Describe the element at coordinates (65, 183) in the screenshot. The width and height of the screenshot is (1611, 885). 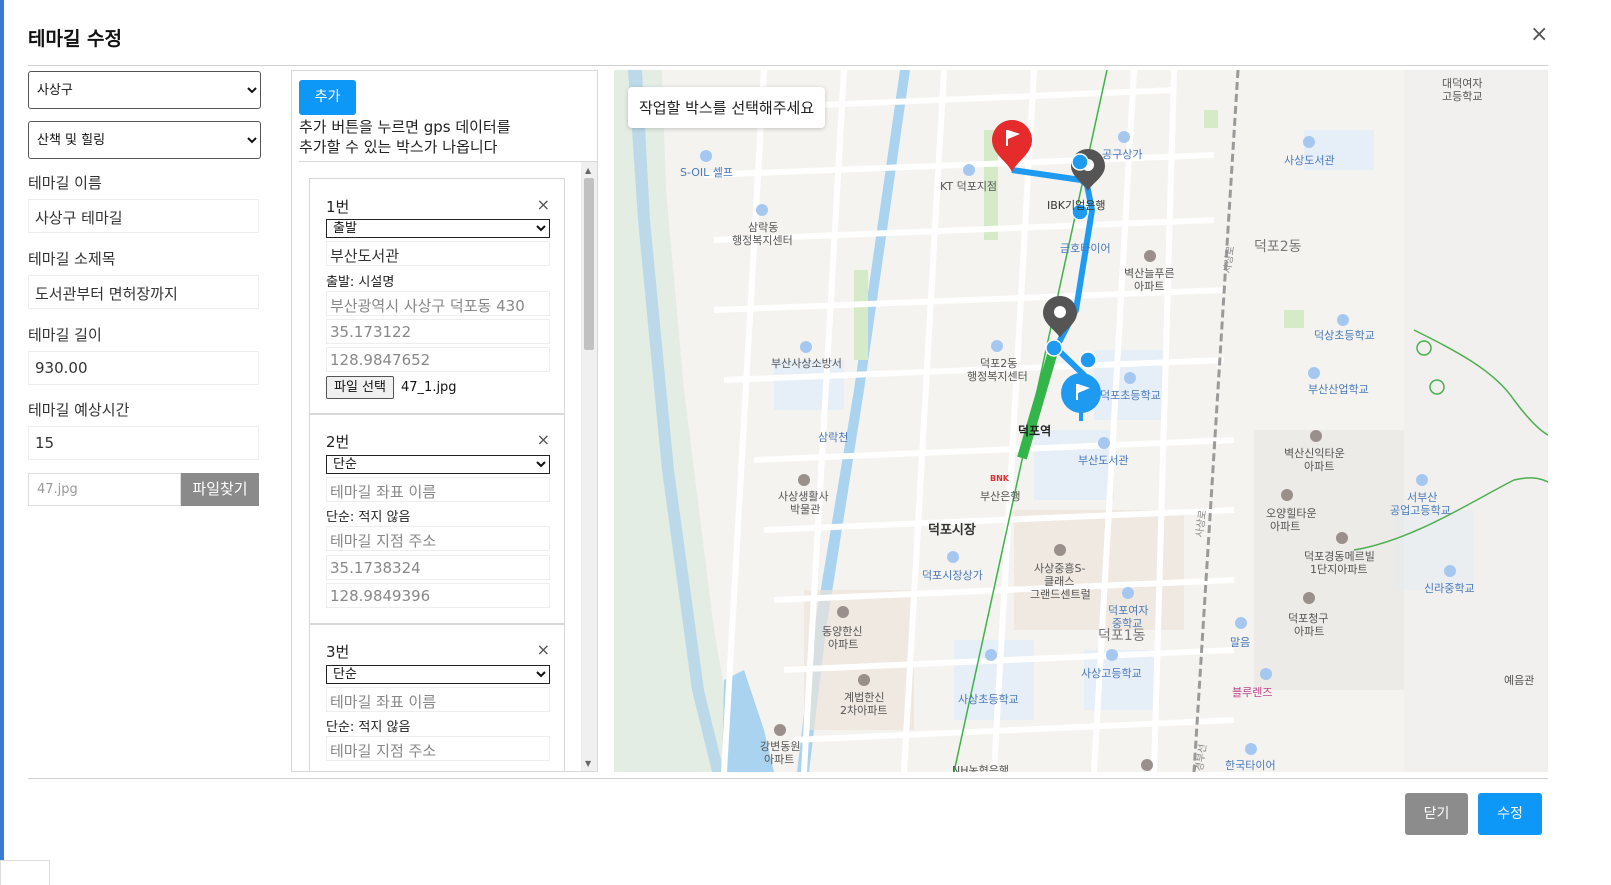
I see `name-label: 테마길 이름` at that location.